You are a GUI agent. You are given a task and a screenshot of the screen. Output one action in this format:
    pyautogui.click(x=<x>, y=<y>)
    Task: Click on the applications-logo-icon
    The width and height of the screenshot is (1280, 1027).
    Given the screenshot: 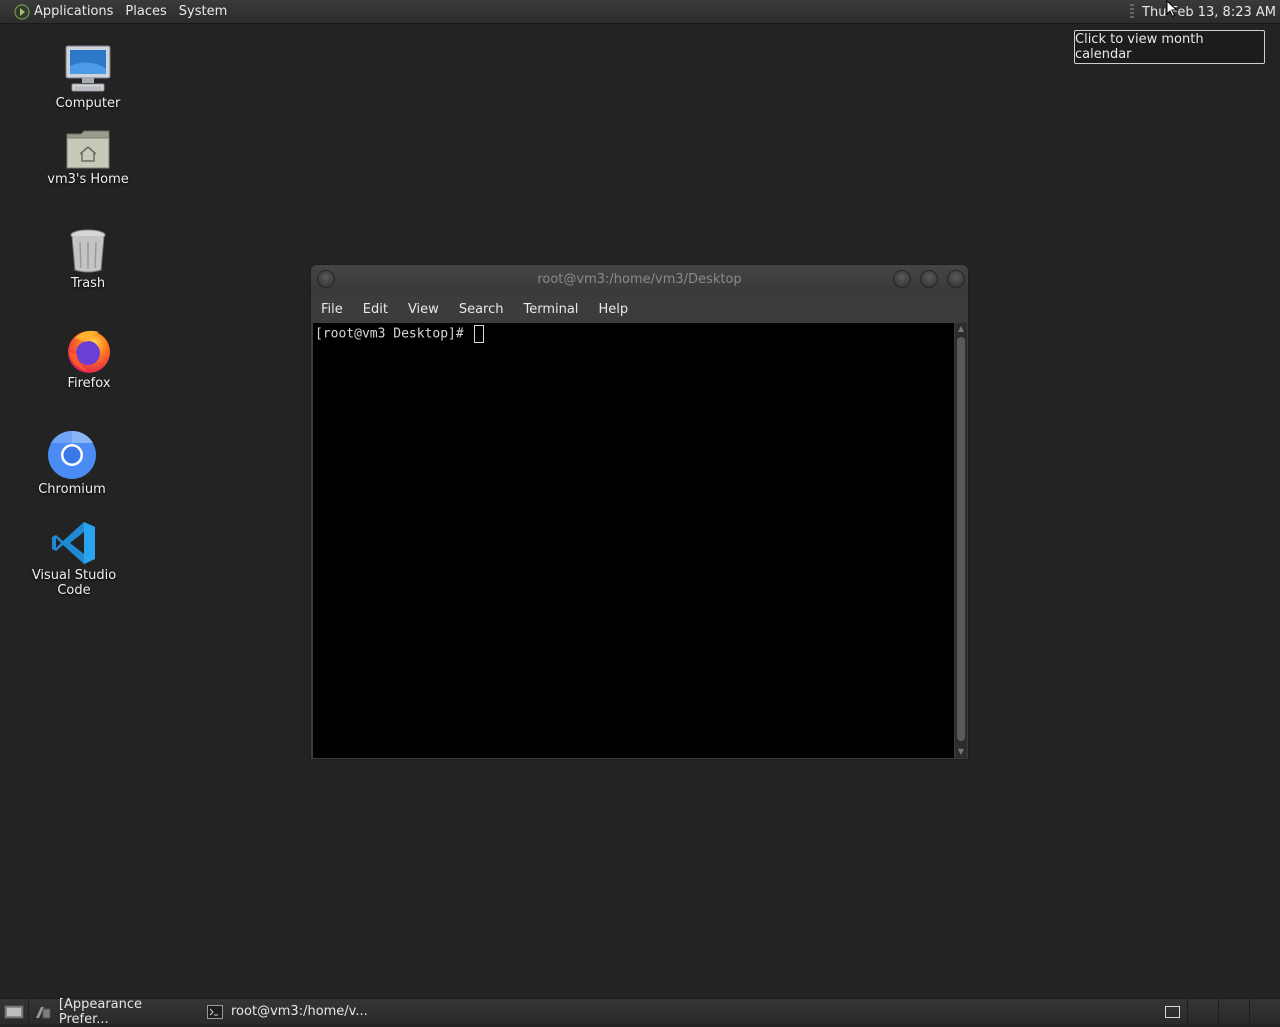 What is the action you would take?
    pyautogui.click(x=22, y=11)
    